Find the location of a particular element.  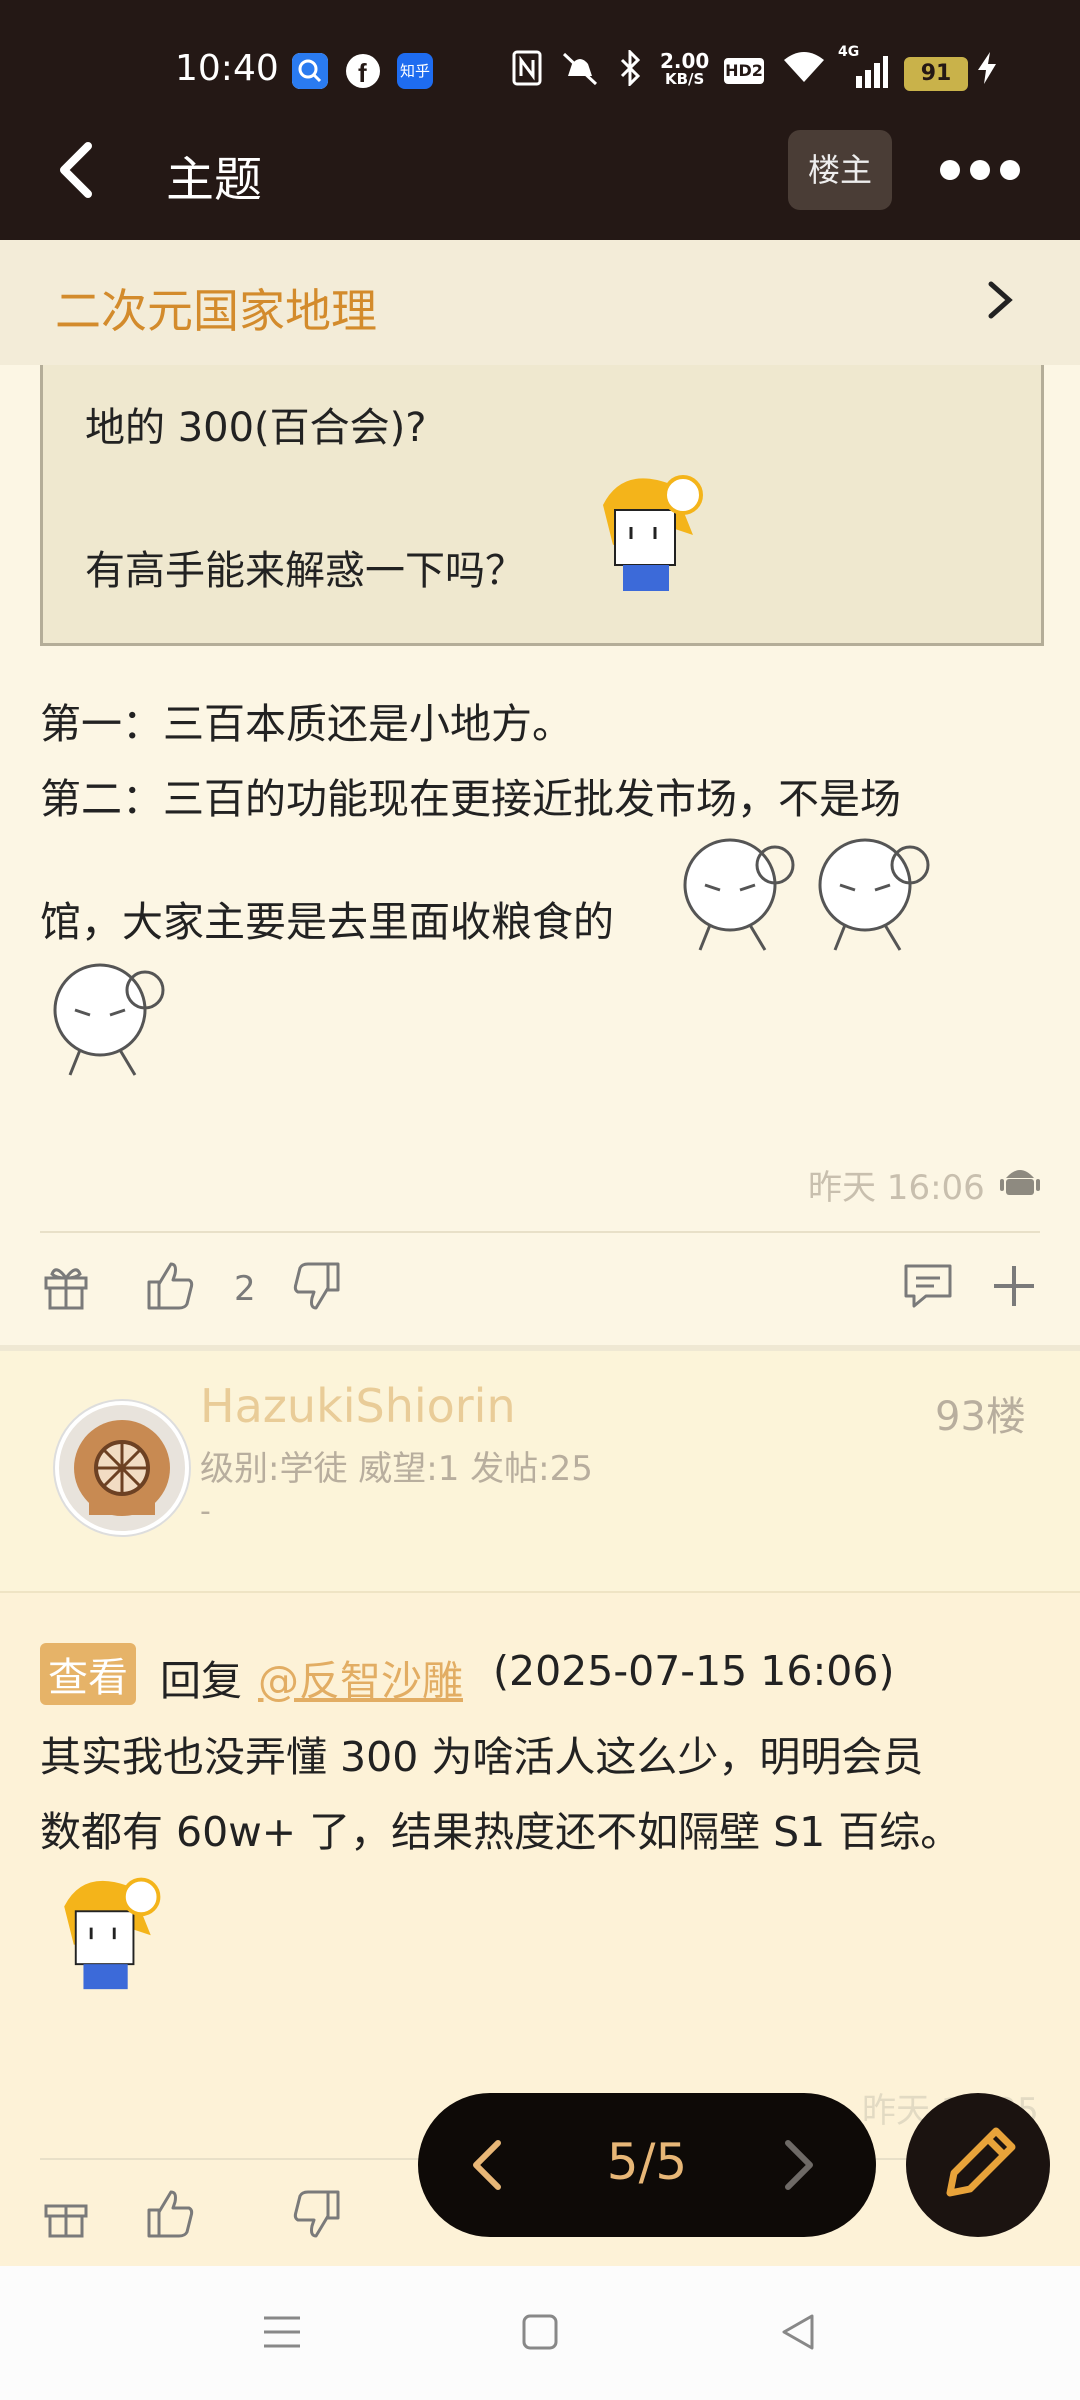

louzhu-filter-button: 楼主 is located at coordinates (840, 170).